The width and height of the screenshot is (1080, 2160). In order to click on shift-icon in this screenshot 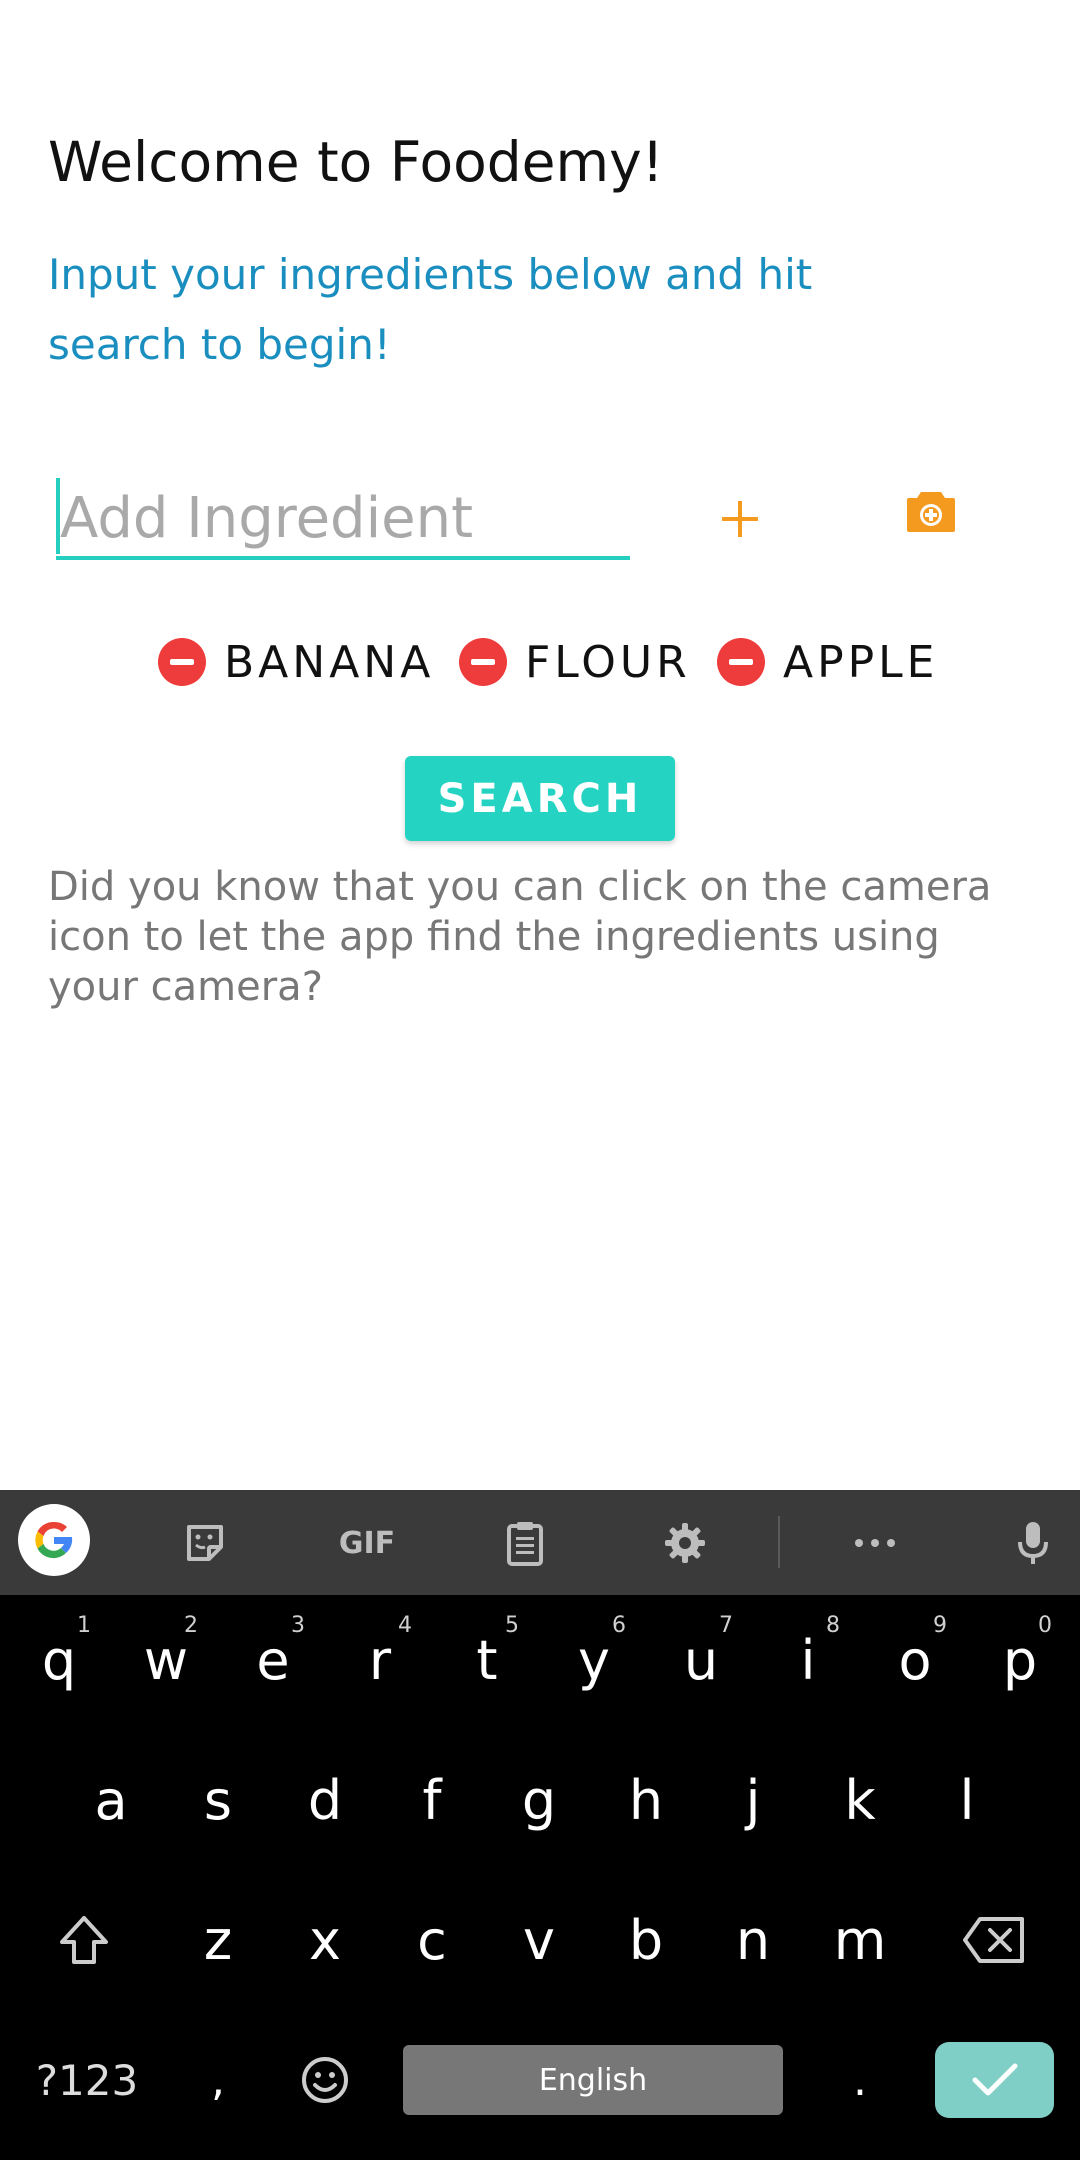, I will do `click(84, 1940)`.